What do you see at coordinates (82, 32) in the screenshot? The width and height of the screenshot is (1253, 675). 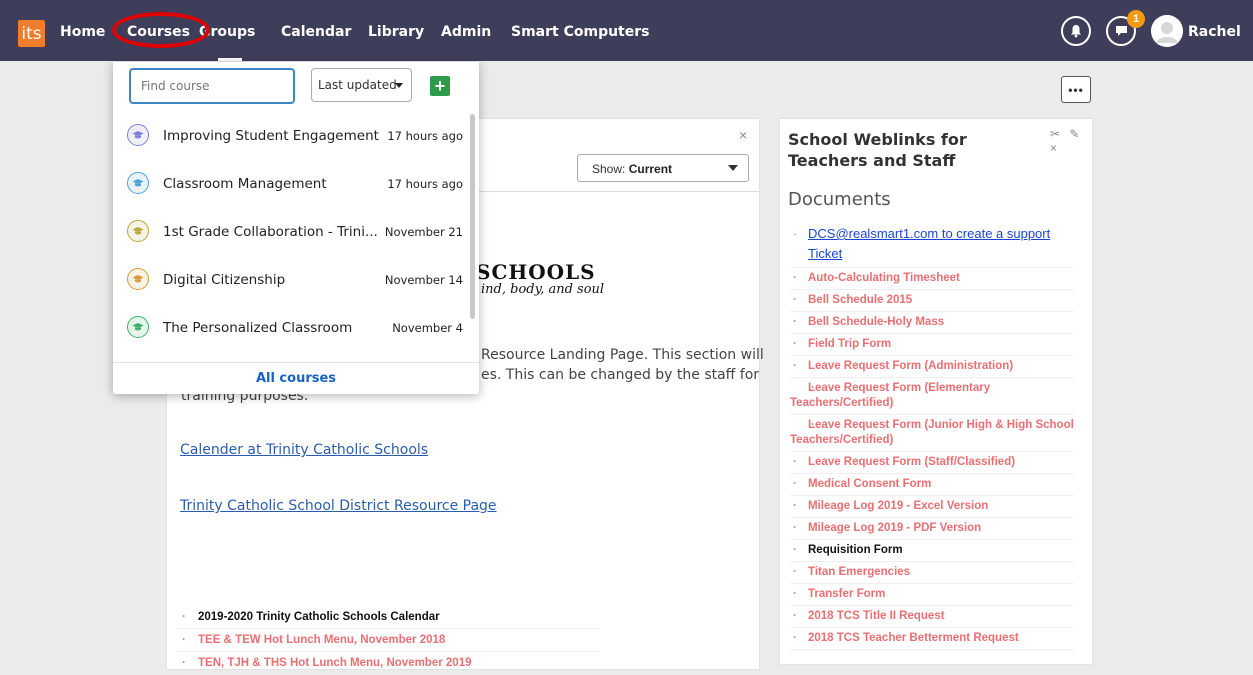 I see `nav-home: Home` at bounding box center [82, 32].